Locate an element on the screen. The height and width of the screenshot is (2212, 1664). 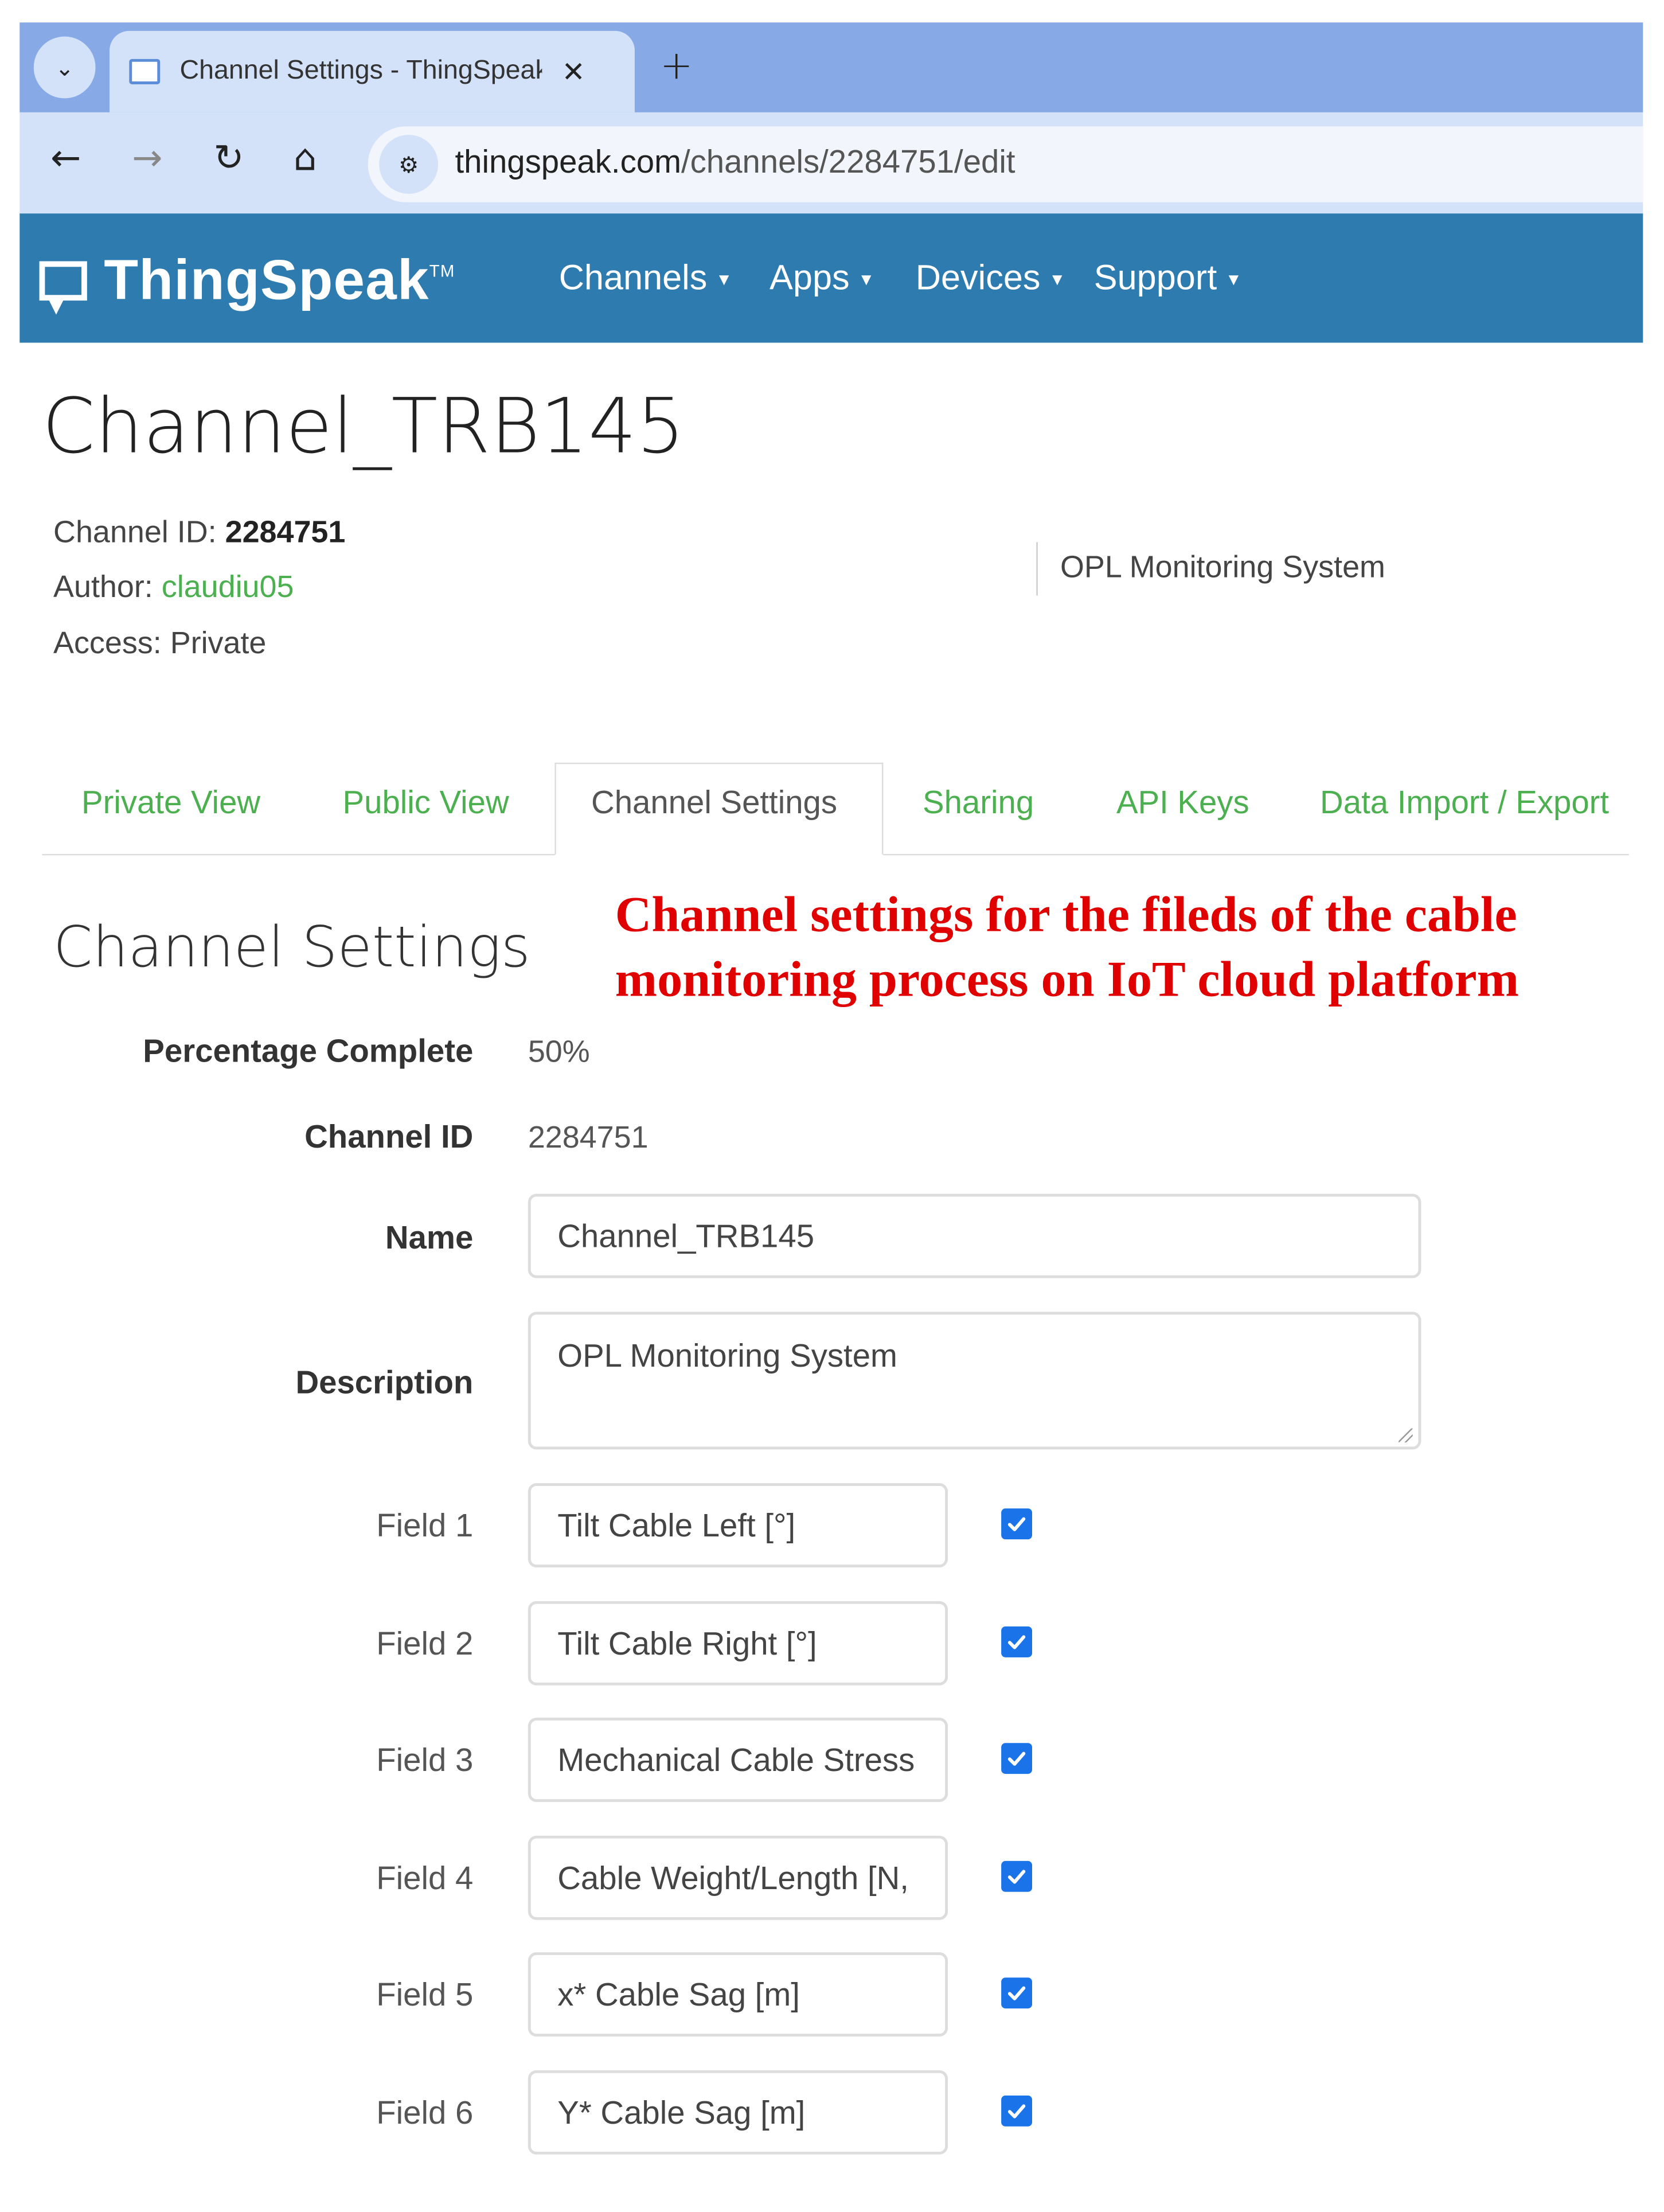
thingspeak-logo-tail is located at coordinates (56, 306).